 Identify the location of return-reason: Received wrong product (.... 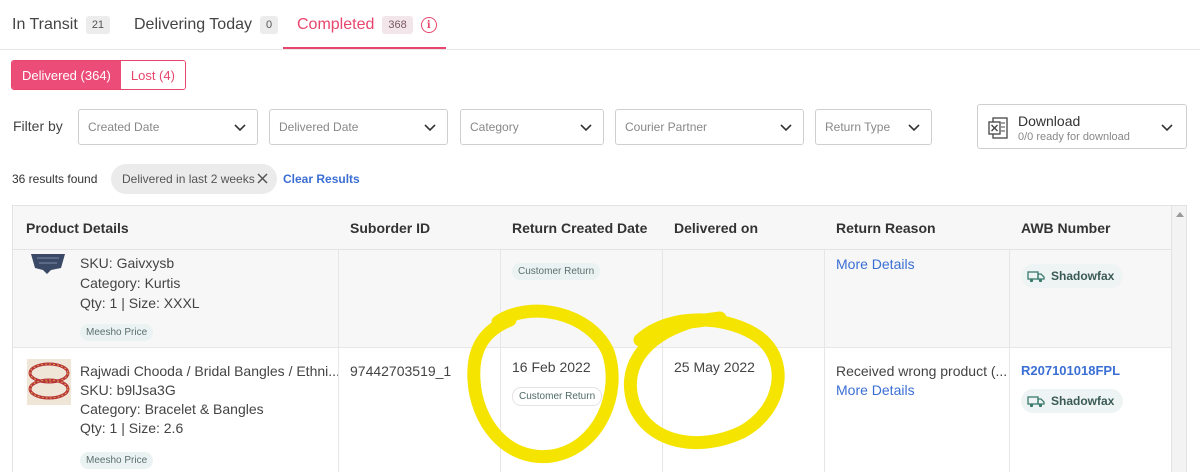
(922, 371).